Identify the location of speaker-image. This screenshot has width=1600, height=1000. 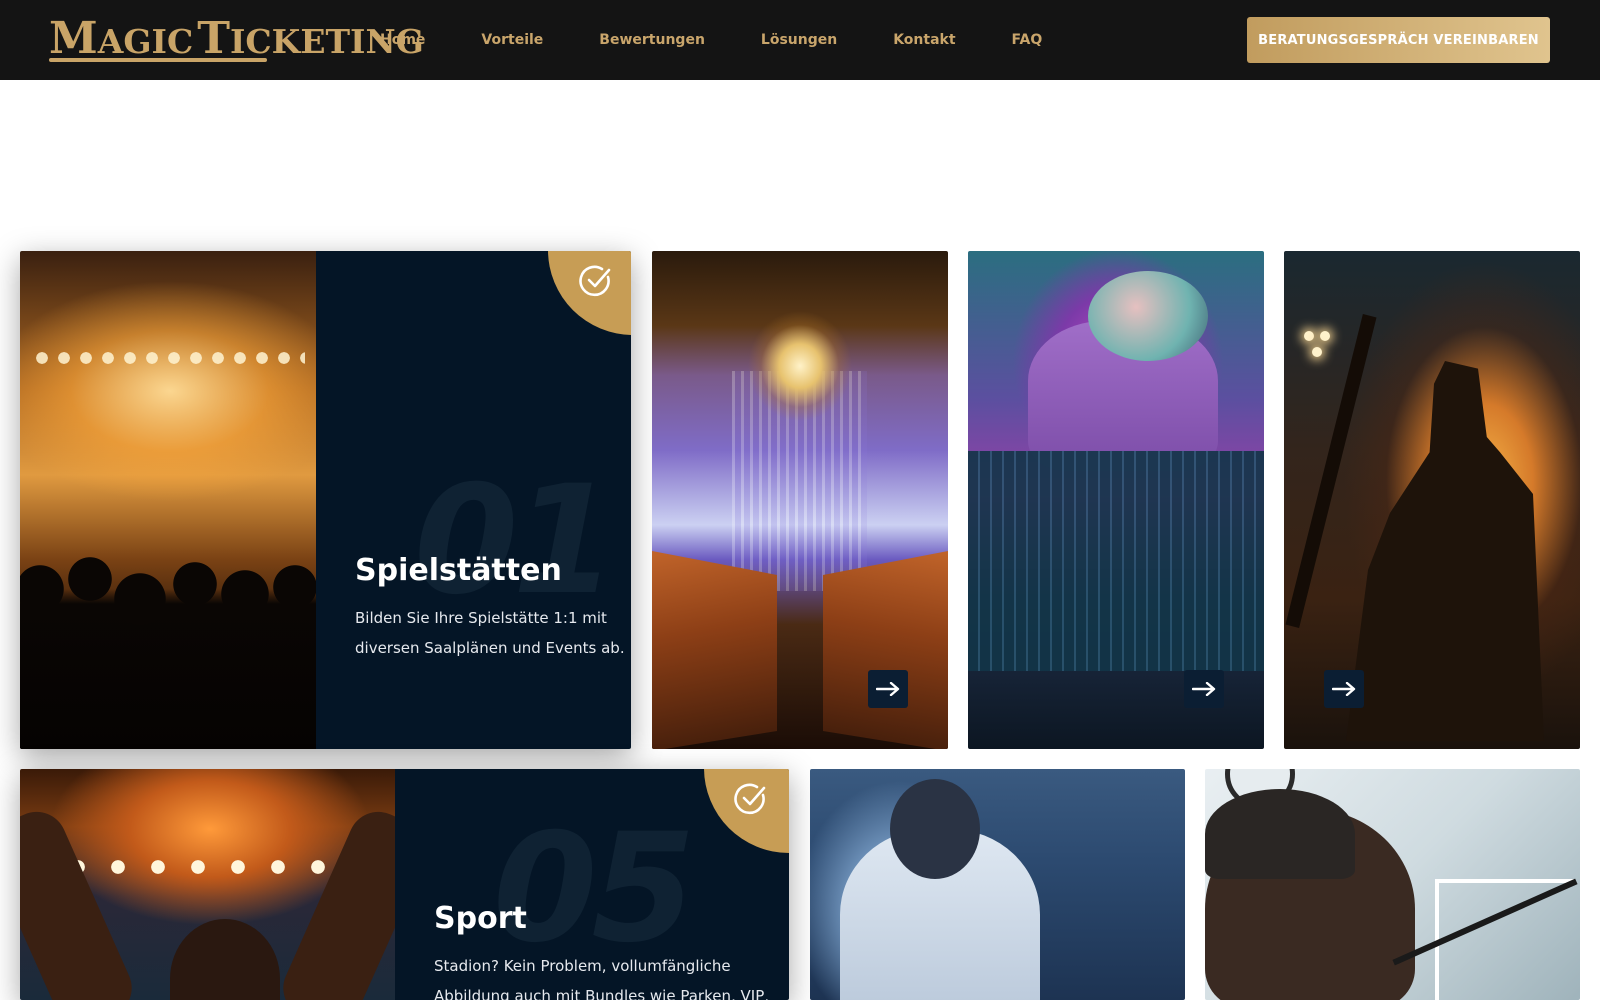
(997, 884).